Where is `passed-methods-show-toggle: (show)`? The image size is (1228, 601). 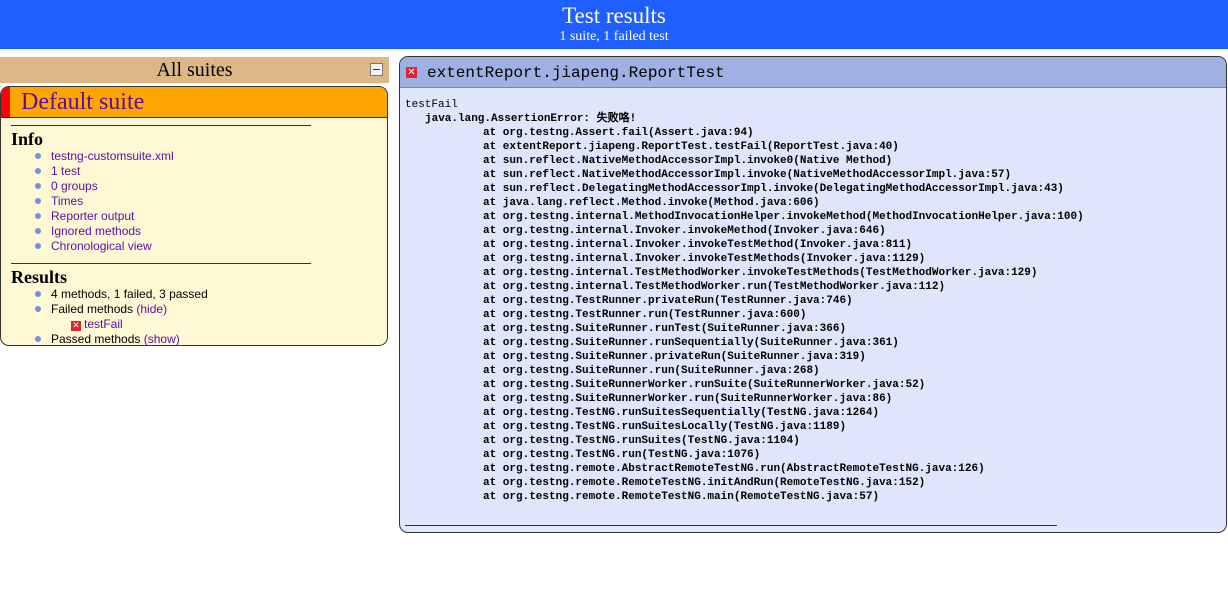
passed-methods-show-toggle: (show) is located at coordinates (162, 338).